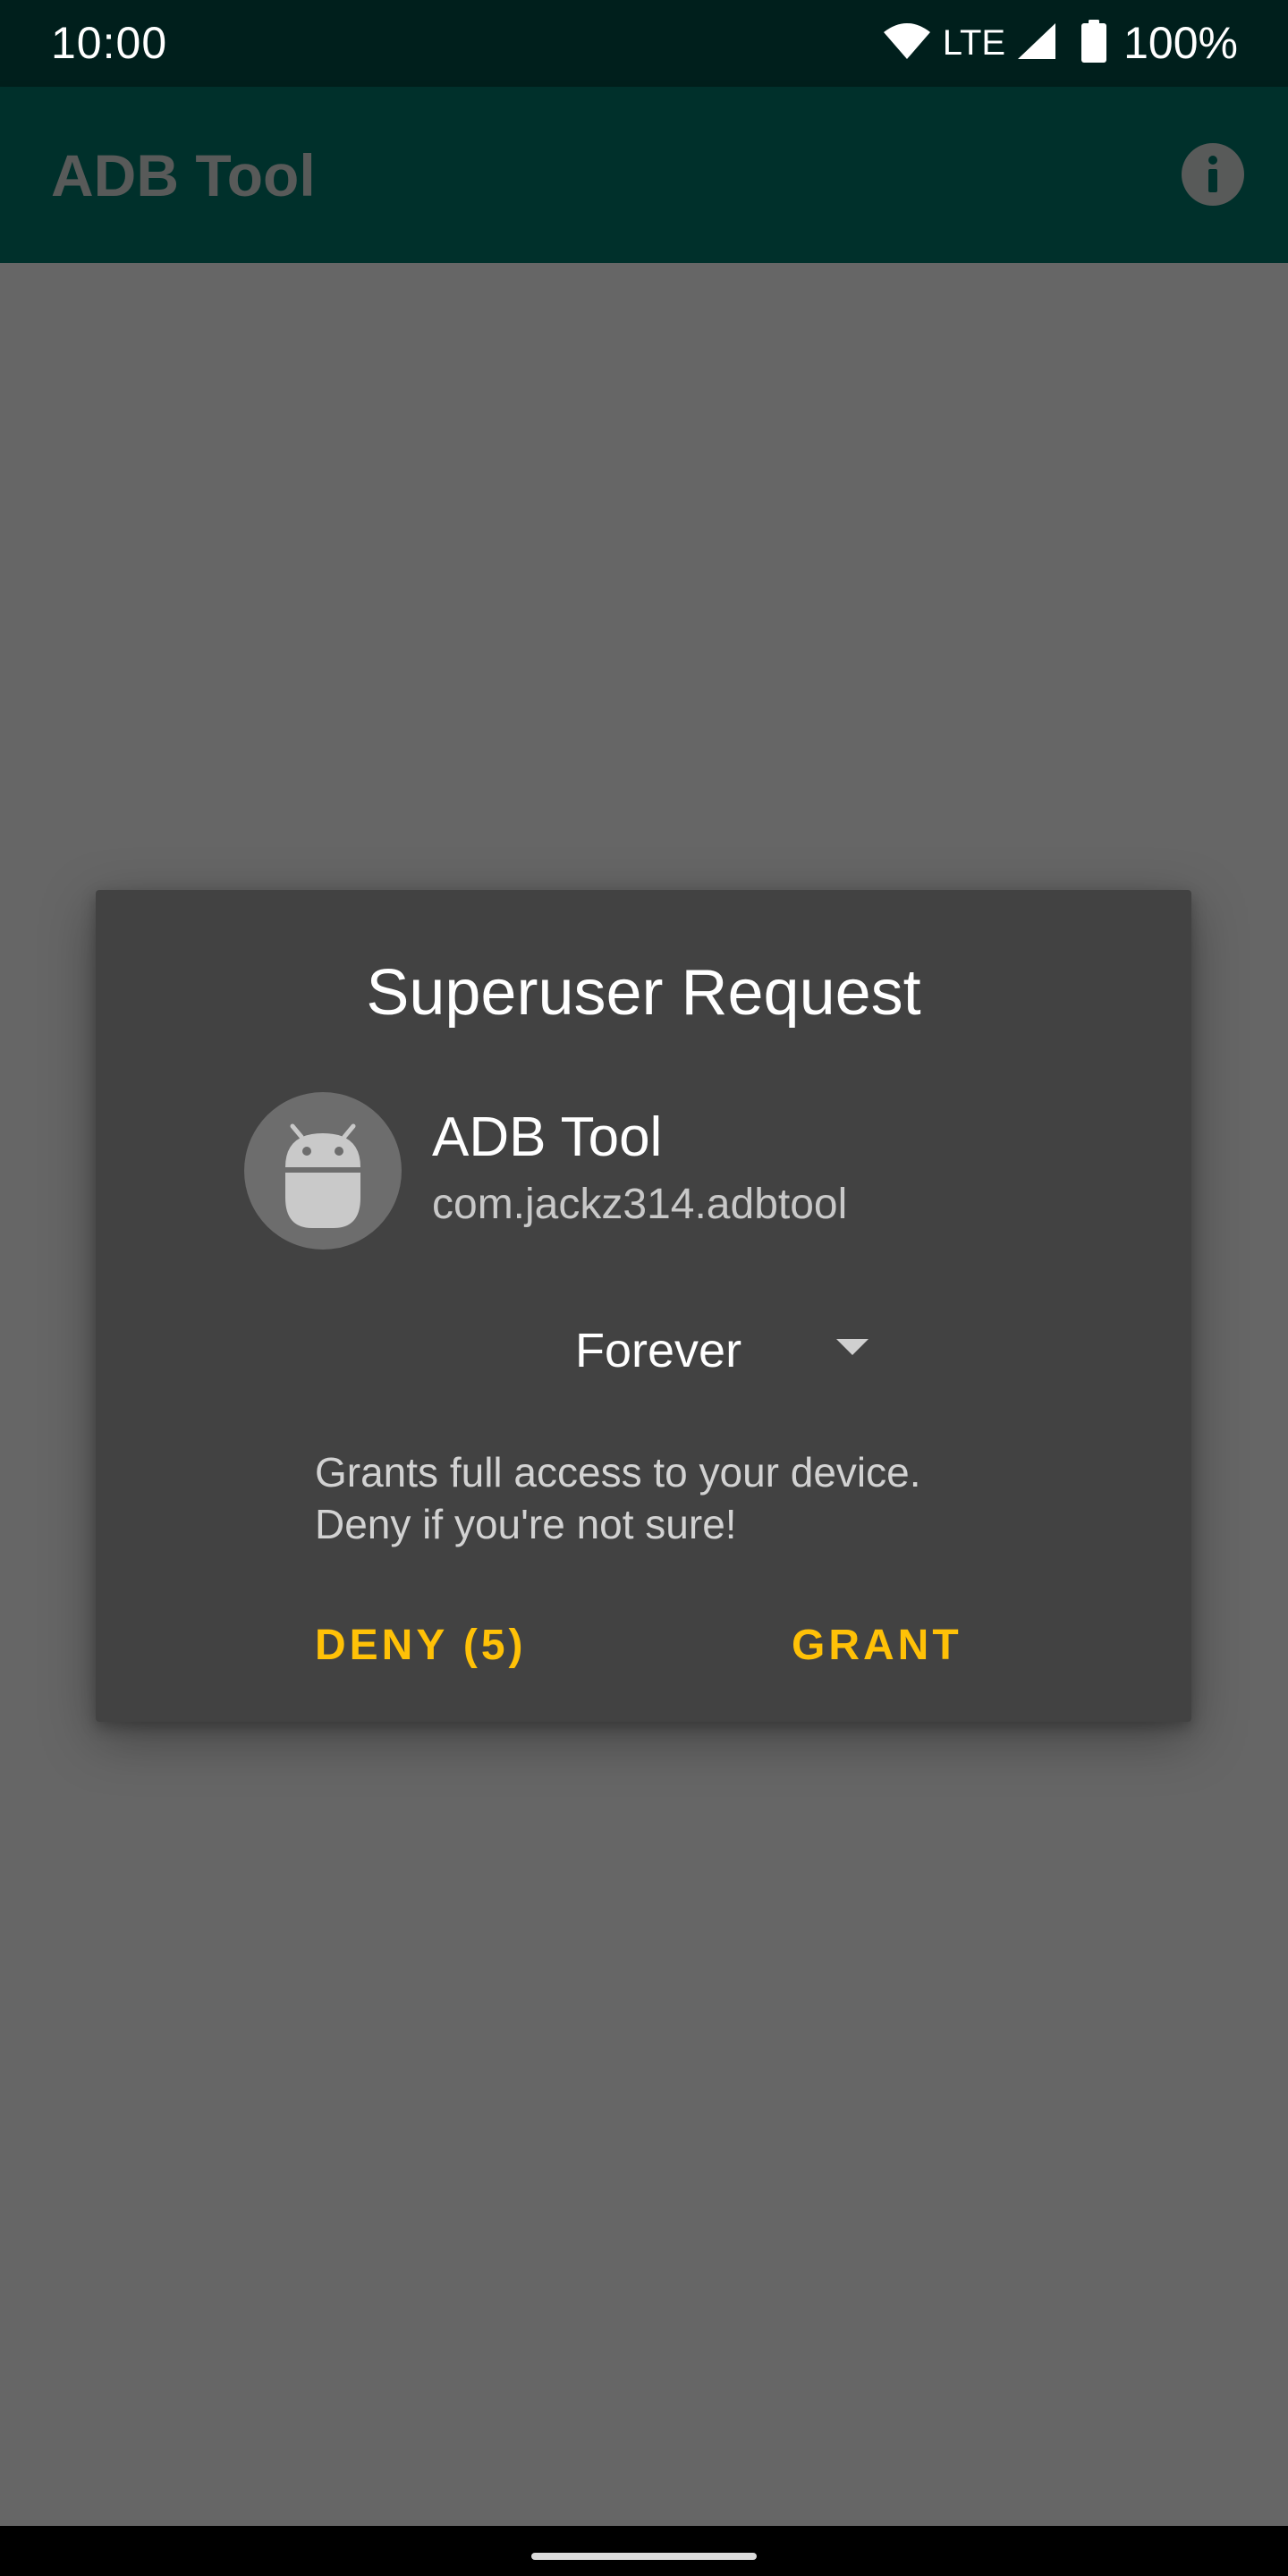 This screenshot has height=2576, width=1288. What do you see at coordinates (852, 1350) in the screenshot?
I see `dropdown-arrow-icon` at bounding box center [852, 1350].